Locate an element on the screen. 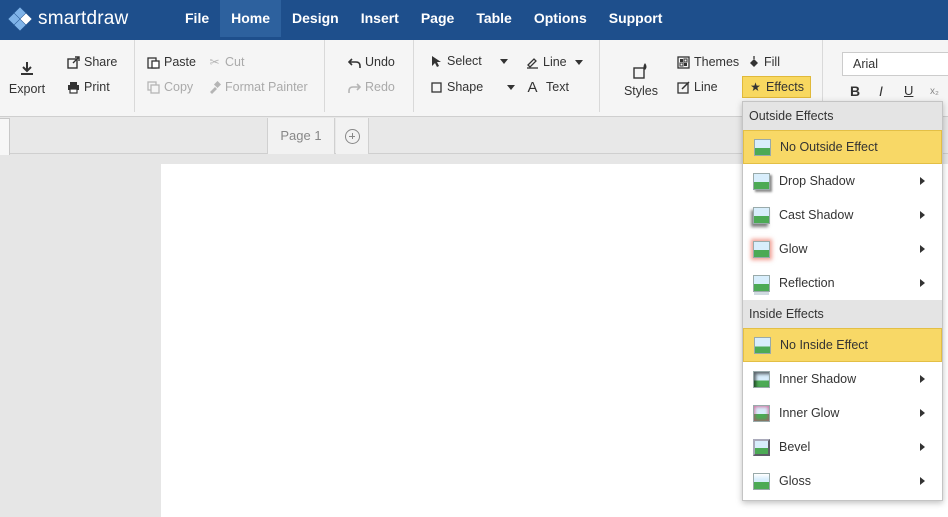  redo-icon is located at coordinates (355, 87).